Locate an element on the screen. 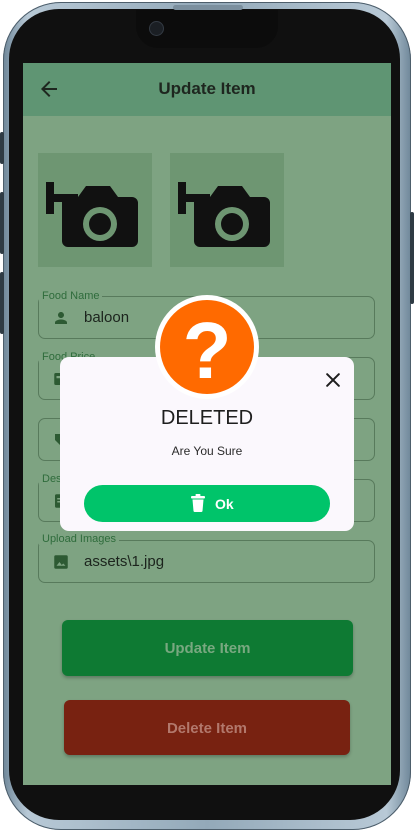 This screenshot has height=834, width=418. dialog-message: Are You Sure is located at coordinates (207, 451).